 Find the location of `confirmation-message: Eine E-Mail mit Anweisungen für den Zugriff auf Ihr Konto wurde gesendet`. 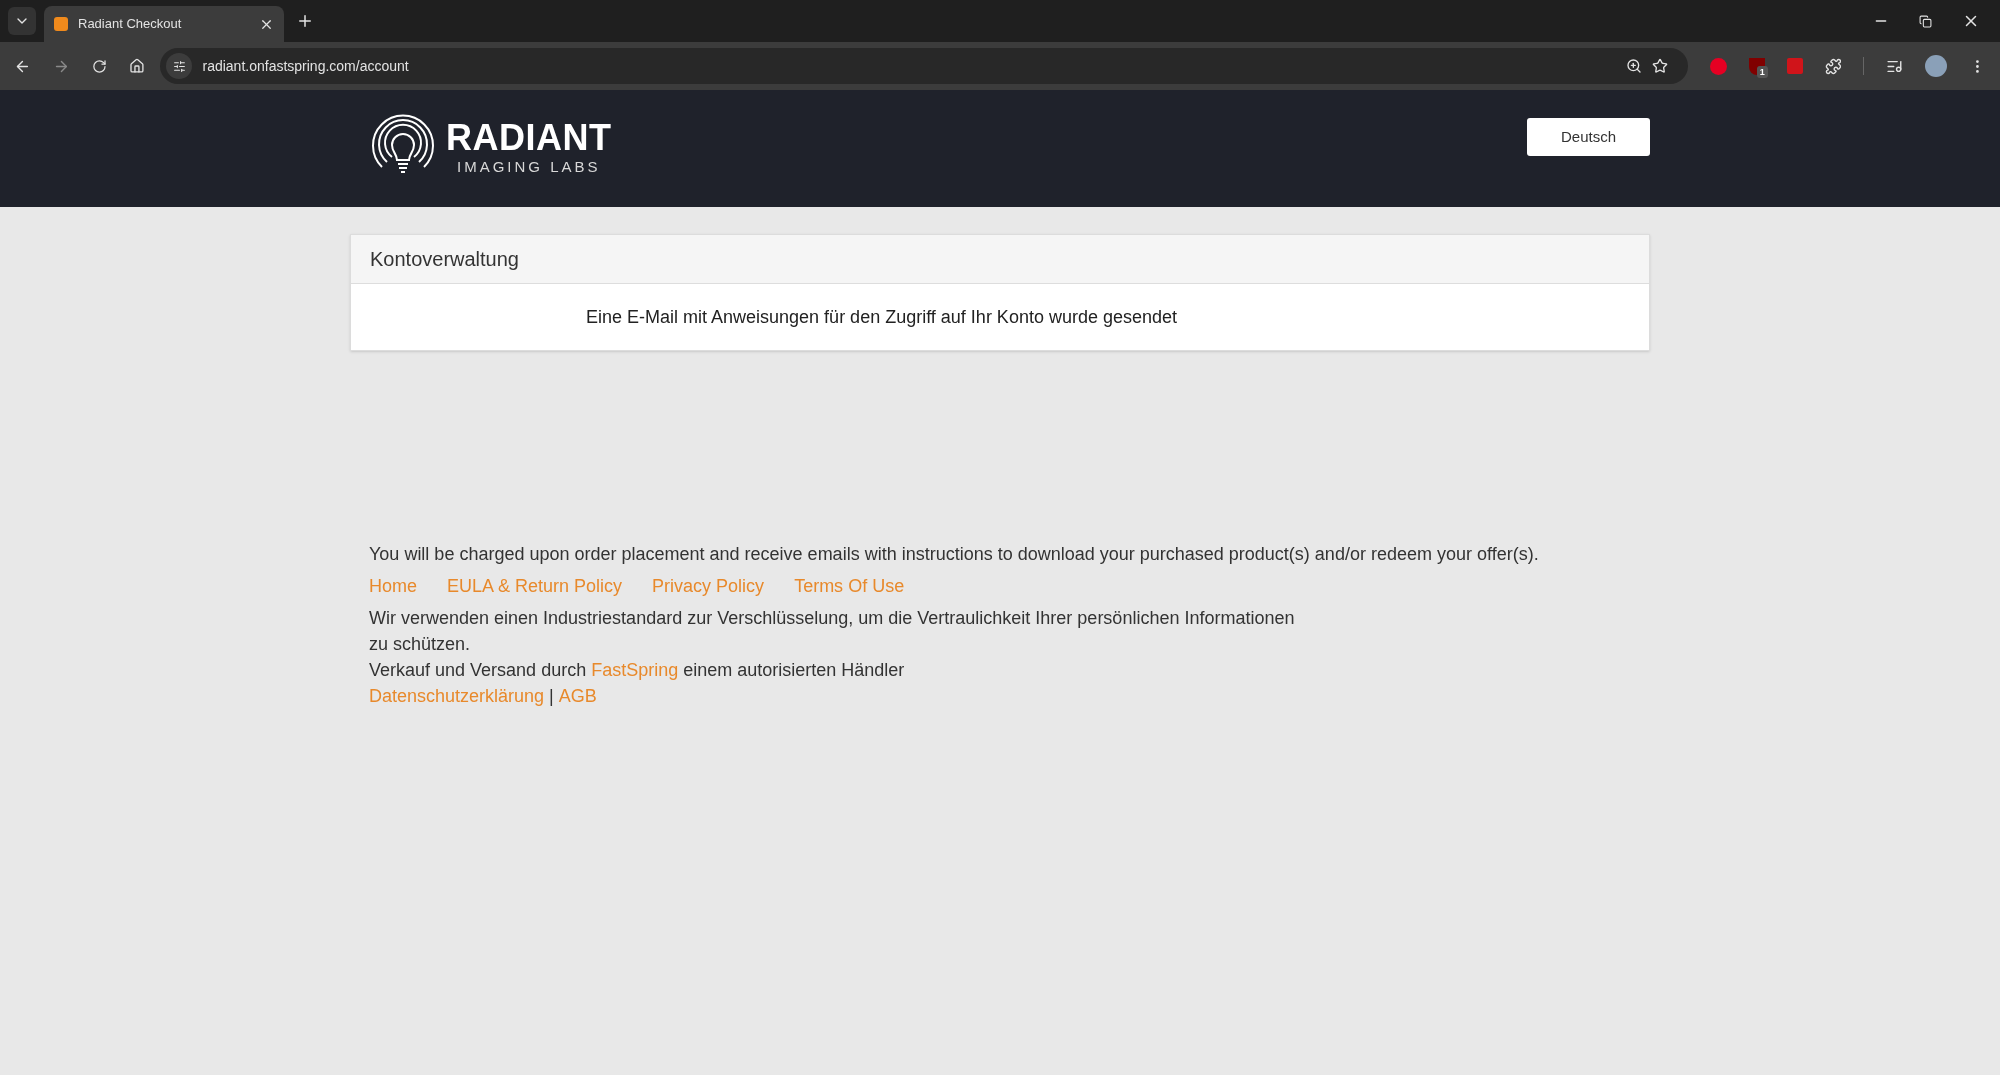

confirmation-message: Eine E-Mail mit Anweisungen für den Zugriff auf Ihr Konto wurde gesendet is located at coordinates (881, 317).